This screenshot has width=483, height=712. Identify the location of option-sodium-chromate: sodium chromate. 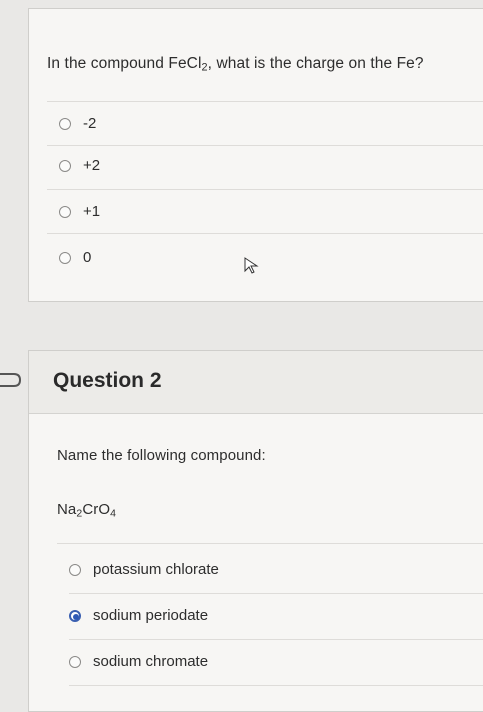
(138, 661).